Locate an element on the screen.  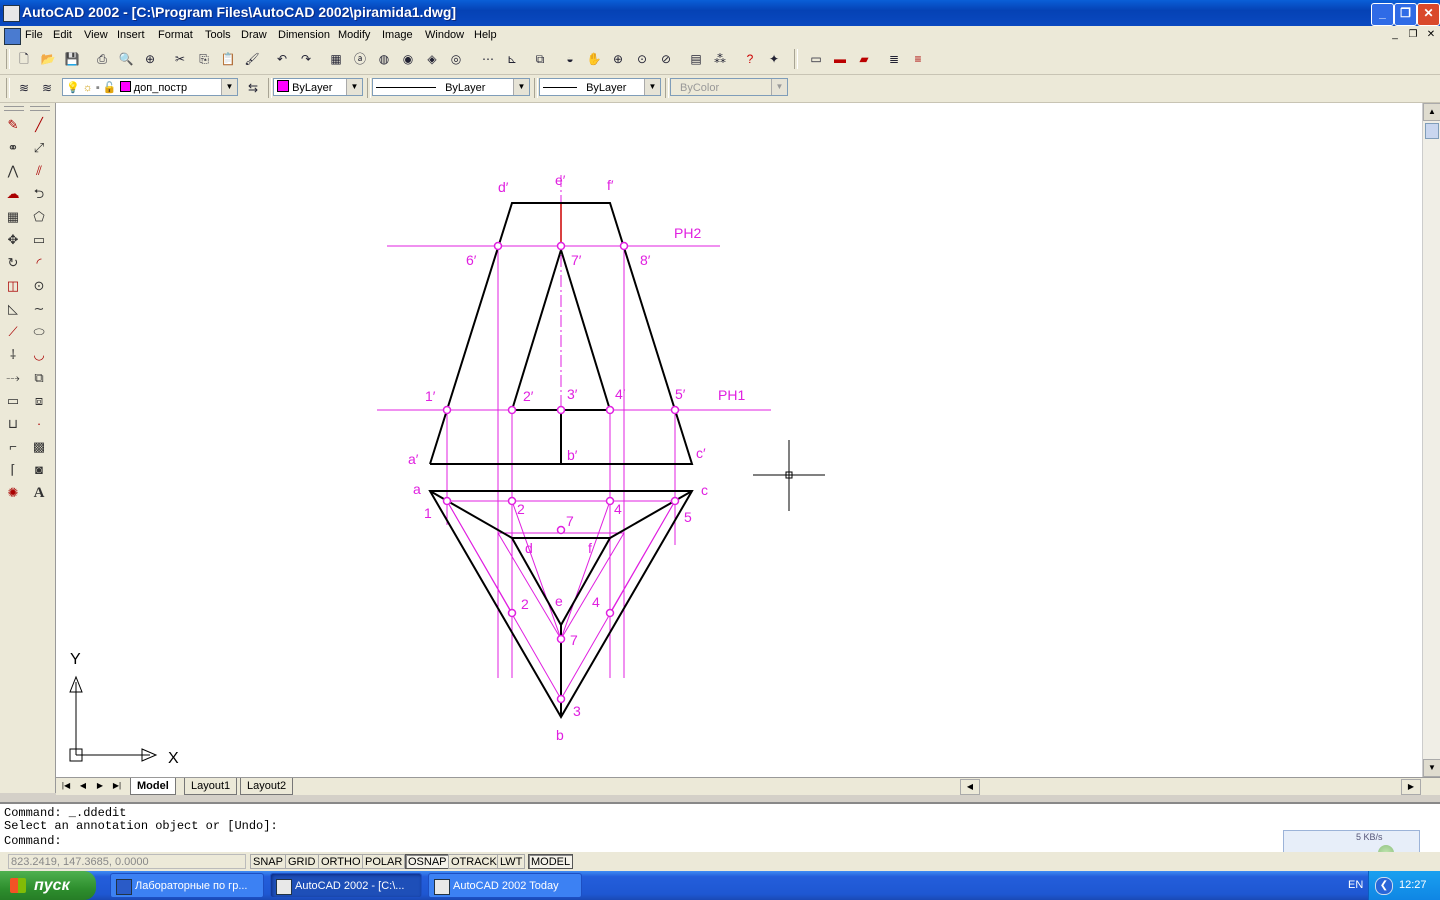
tray-expand-icon: ❮ is located at coordinates (1384, 886).